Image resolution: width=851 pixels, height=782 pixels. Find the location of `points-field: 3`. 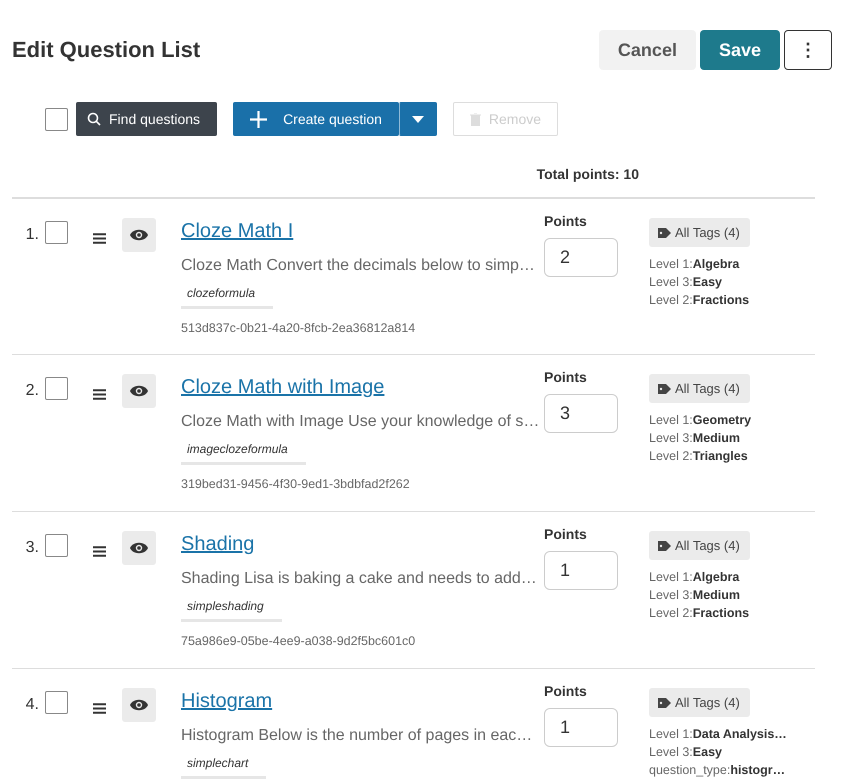

points-field: 3 is located at coordinates (581, 413).